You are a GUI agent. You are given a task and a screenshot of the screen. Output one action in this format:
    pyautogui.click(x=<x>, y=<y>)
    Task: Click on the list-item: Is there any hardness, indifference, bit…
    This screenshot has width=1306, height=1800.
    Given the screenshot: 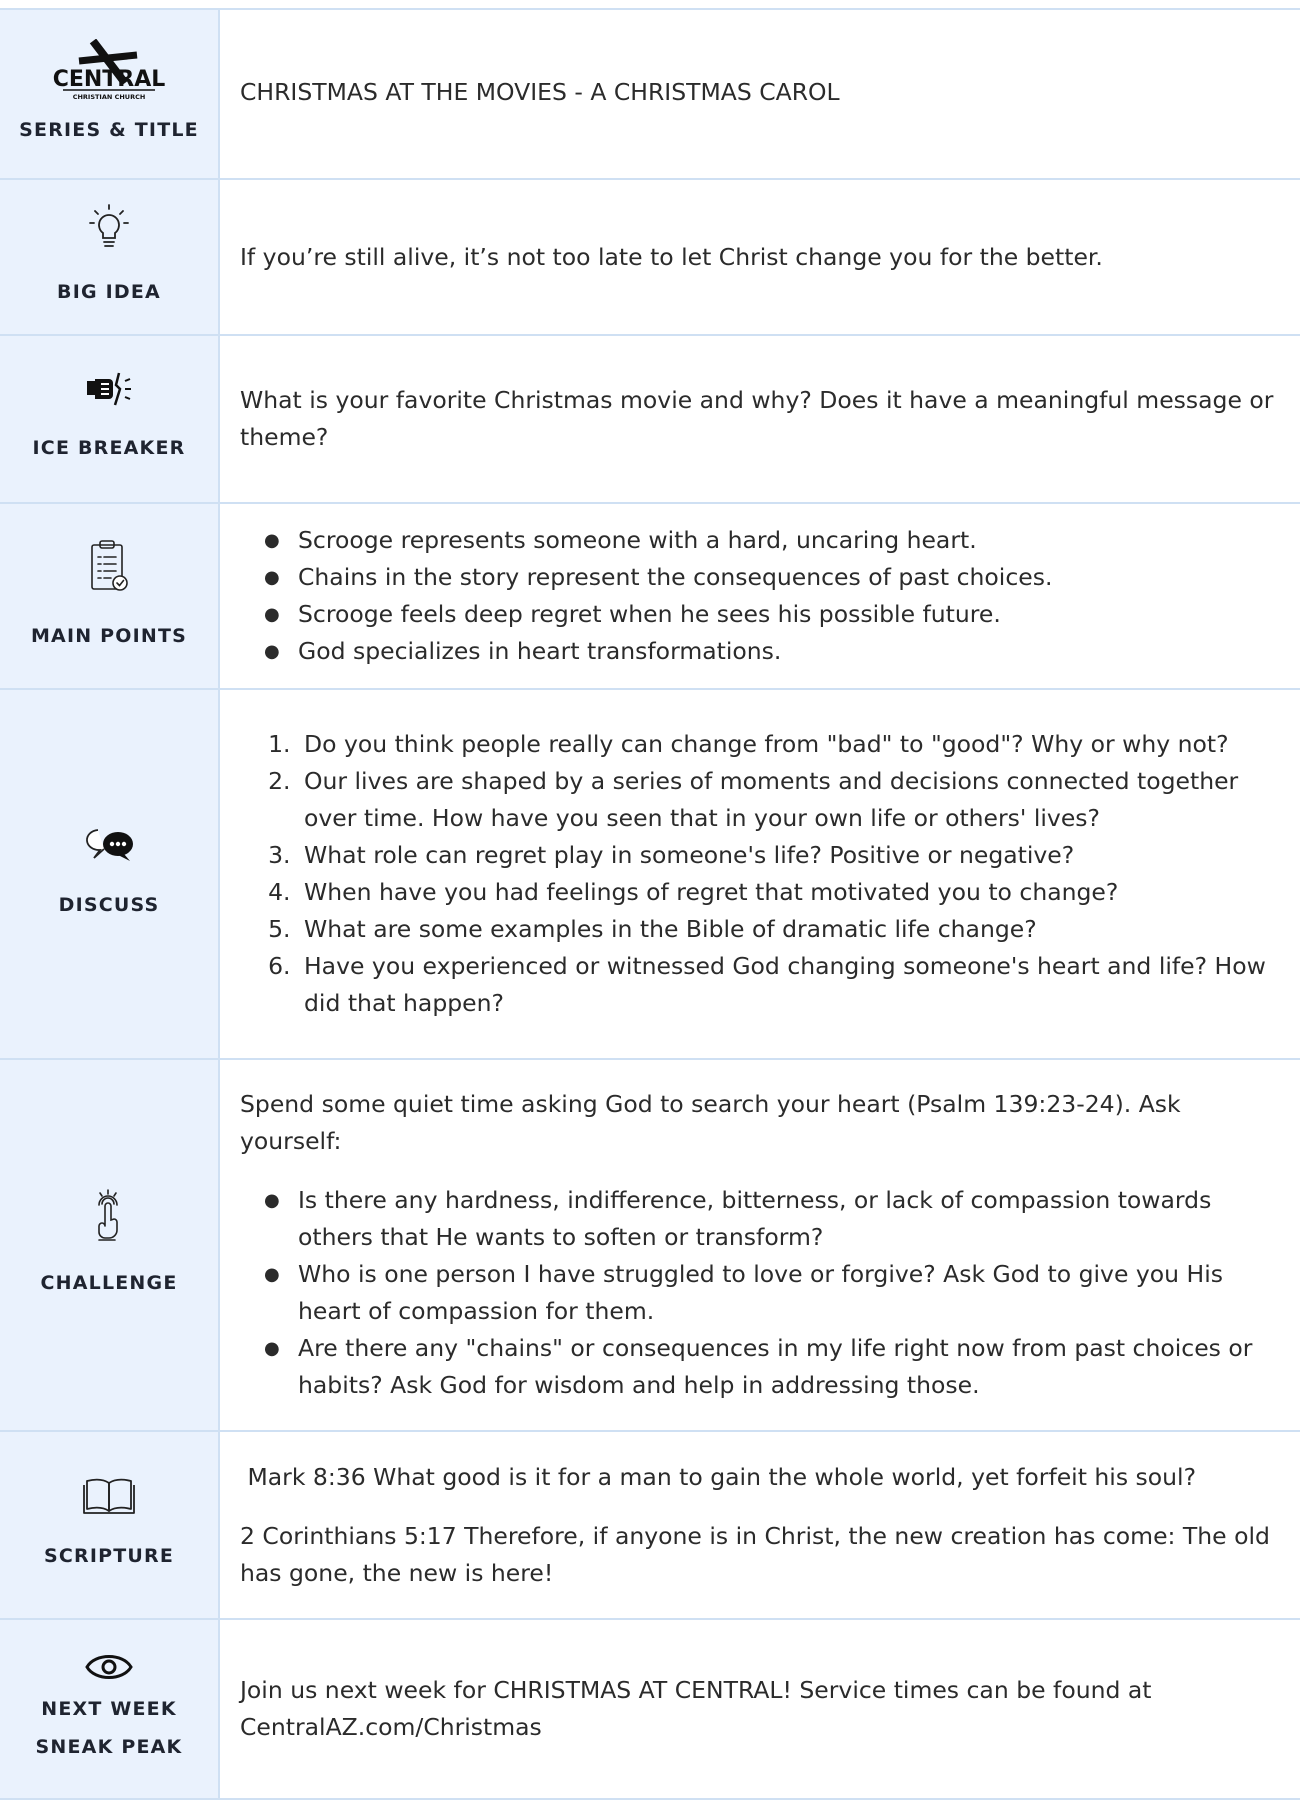 What is the action you would take?
    pyautogui.click(x=776, y=1219)
    